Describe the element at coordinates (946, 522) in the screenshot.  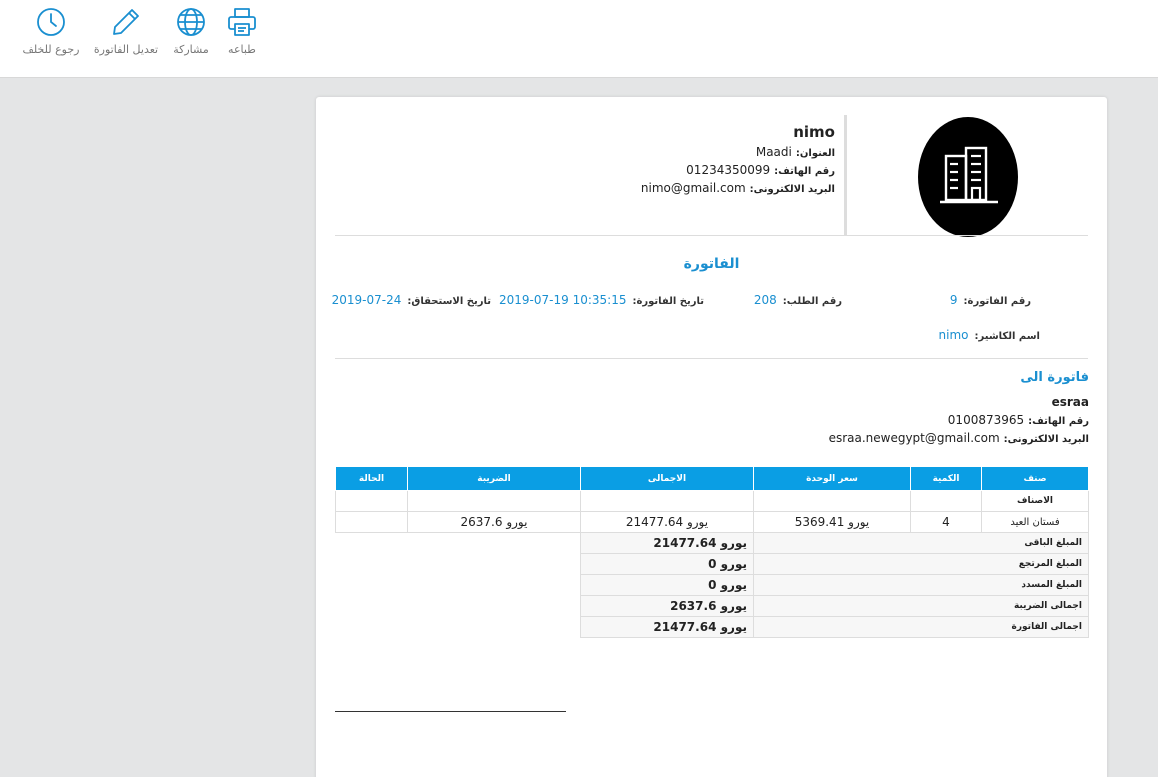
I see `cell-qty: 4` at that location.